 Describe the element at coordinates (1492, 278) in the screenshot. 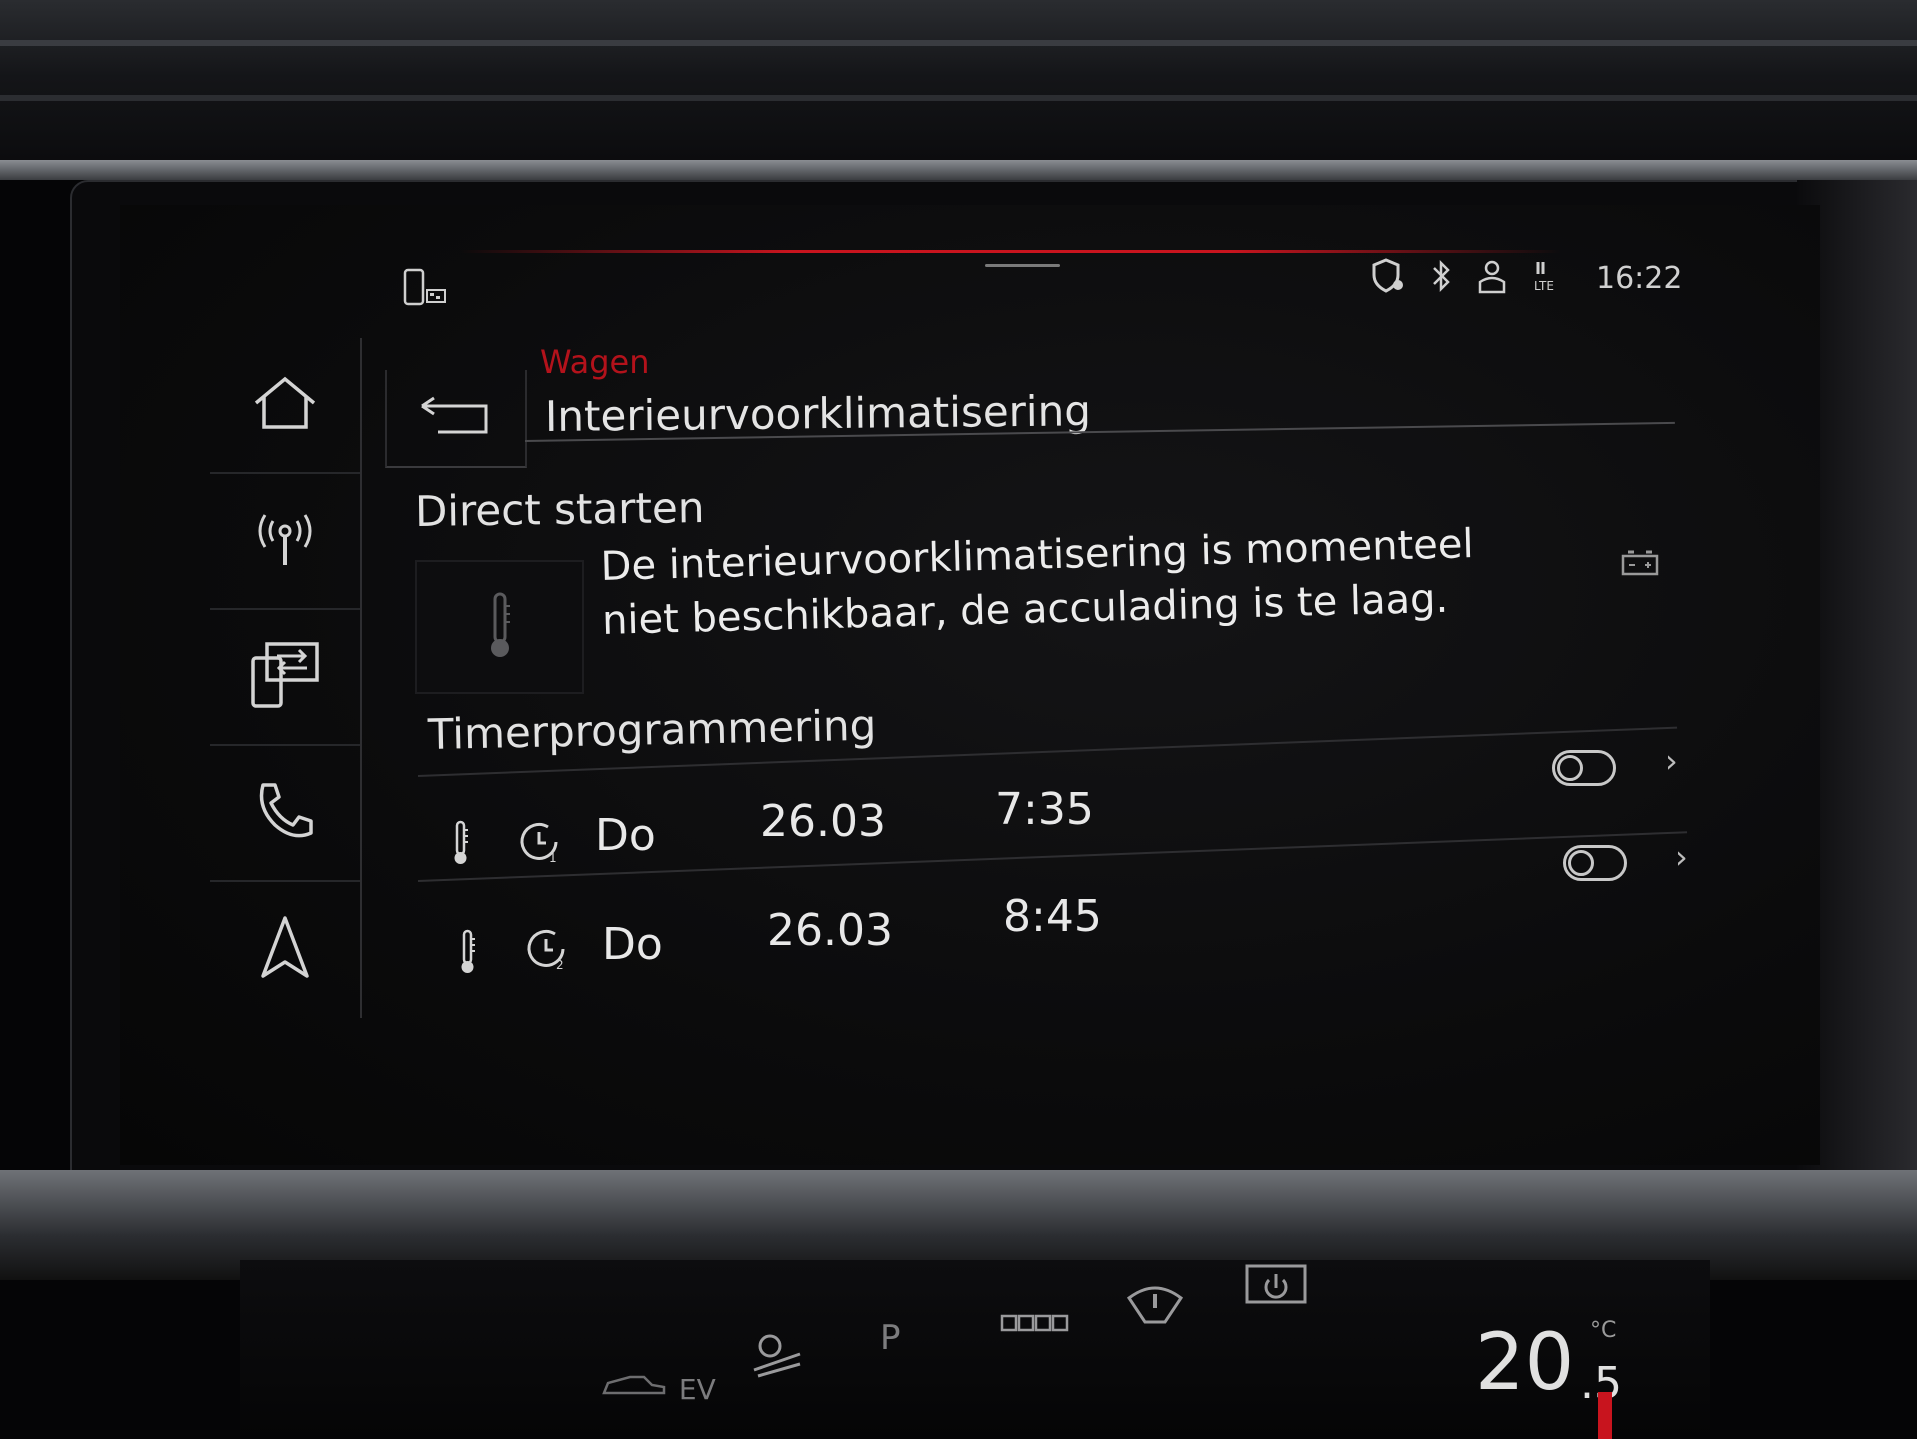

I see `user-icon` at that location.